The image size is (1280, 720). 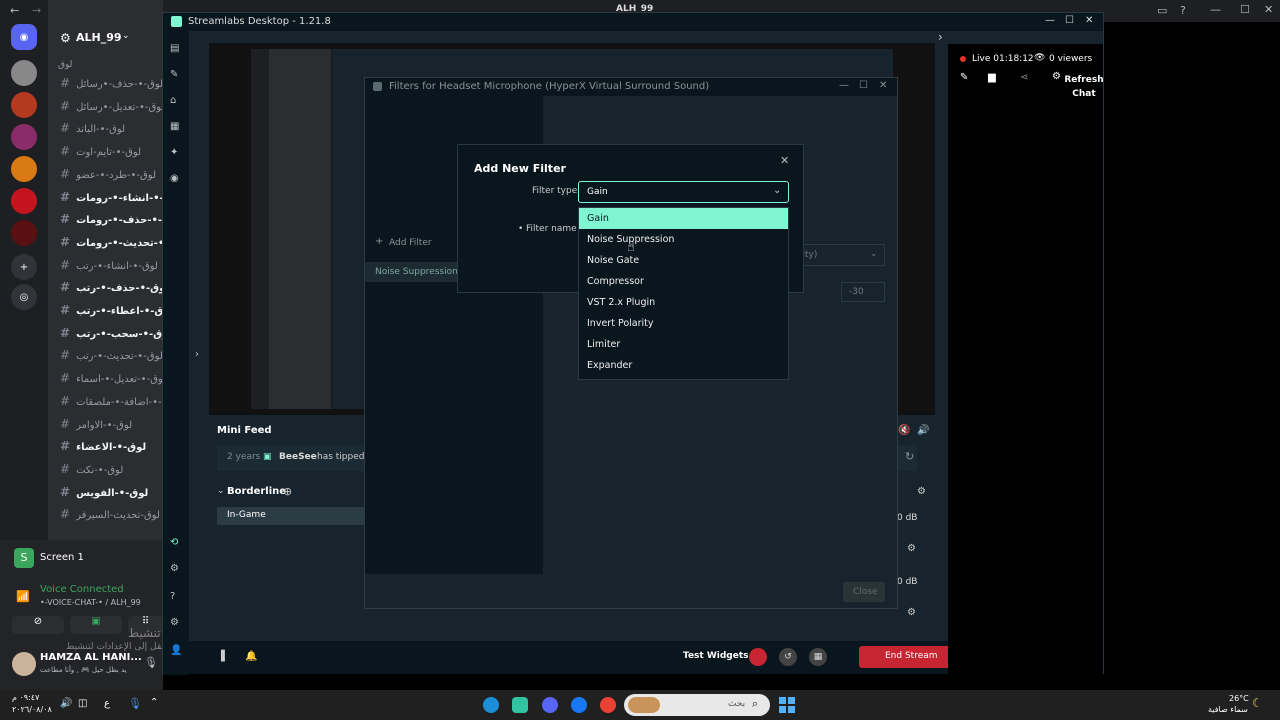 I want to click on channel-item: # لوق-•-حذف-•-رتب, so click(x=111, y=287).